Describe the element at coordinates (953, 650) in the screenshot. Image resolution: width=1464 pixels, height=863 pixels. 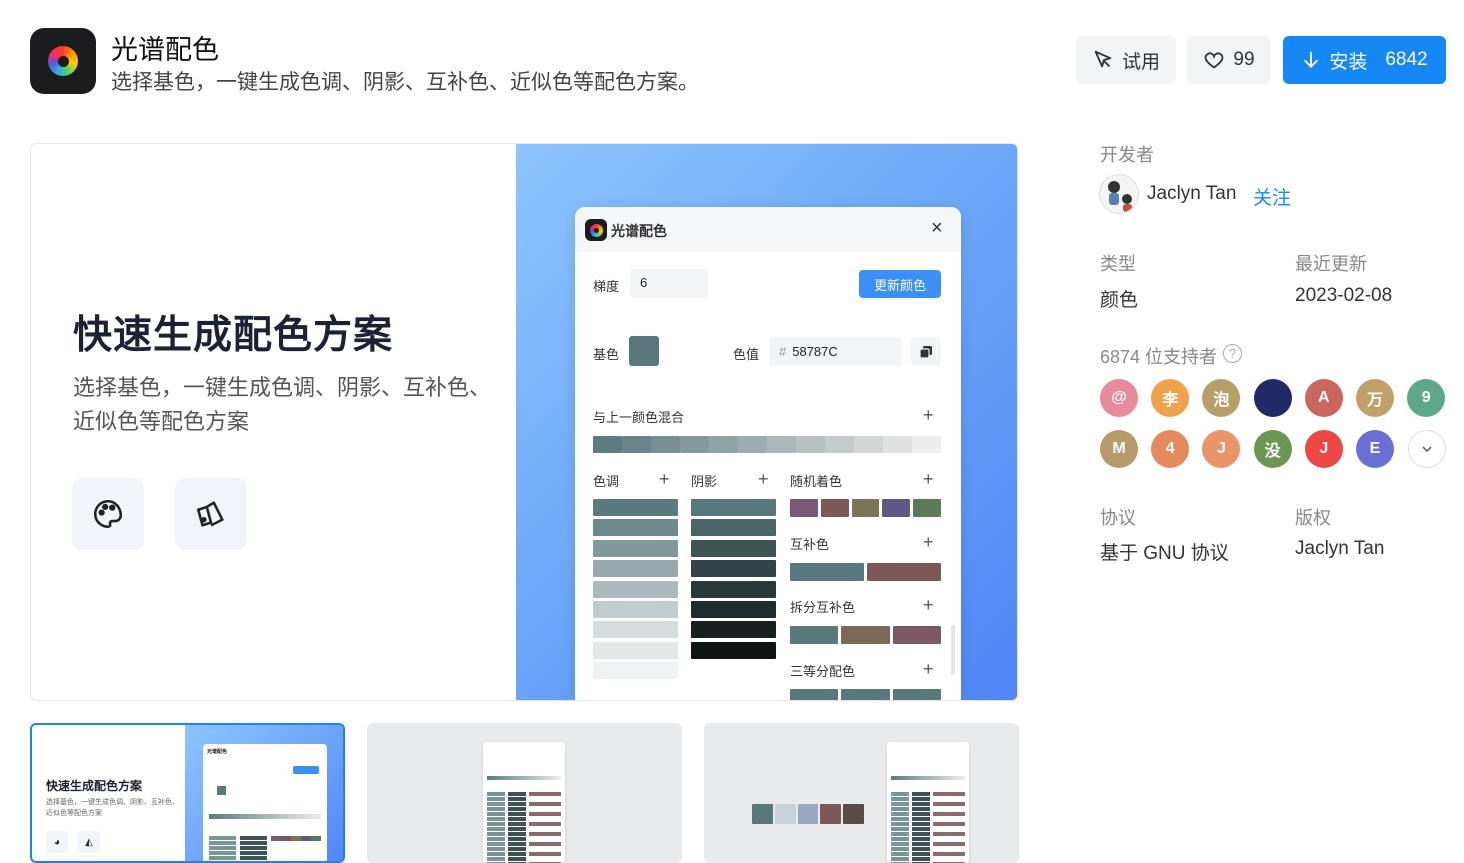
I see `scrollbar` at that location.